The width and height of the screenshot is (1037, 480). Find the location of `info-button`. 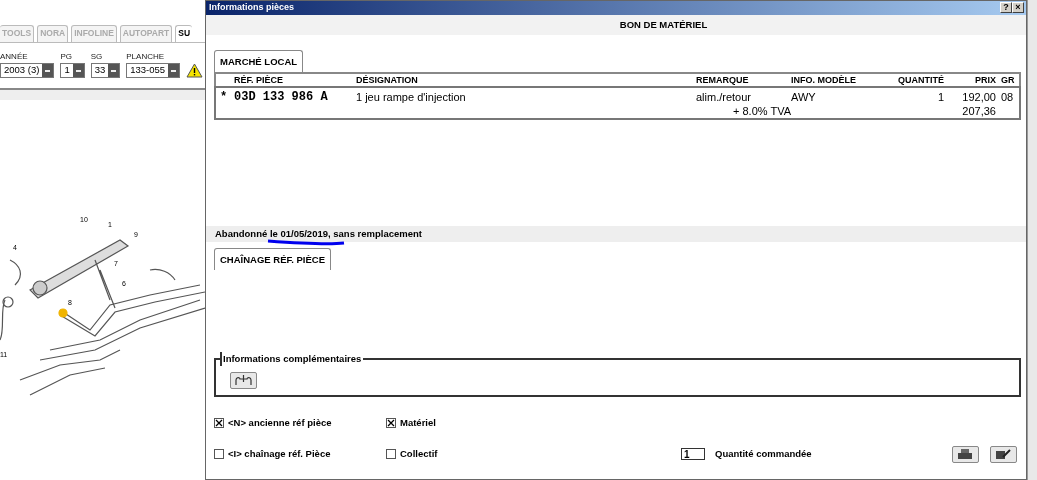

info-button is located at coordinates (243, 380).